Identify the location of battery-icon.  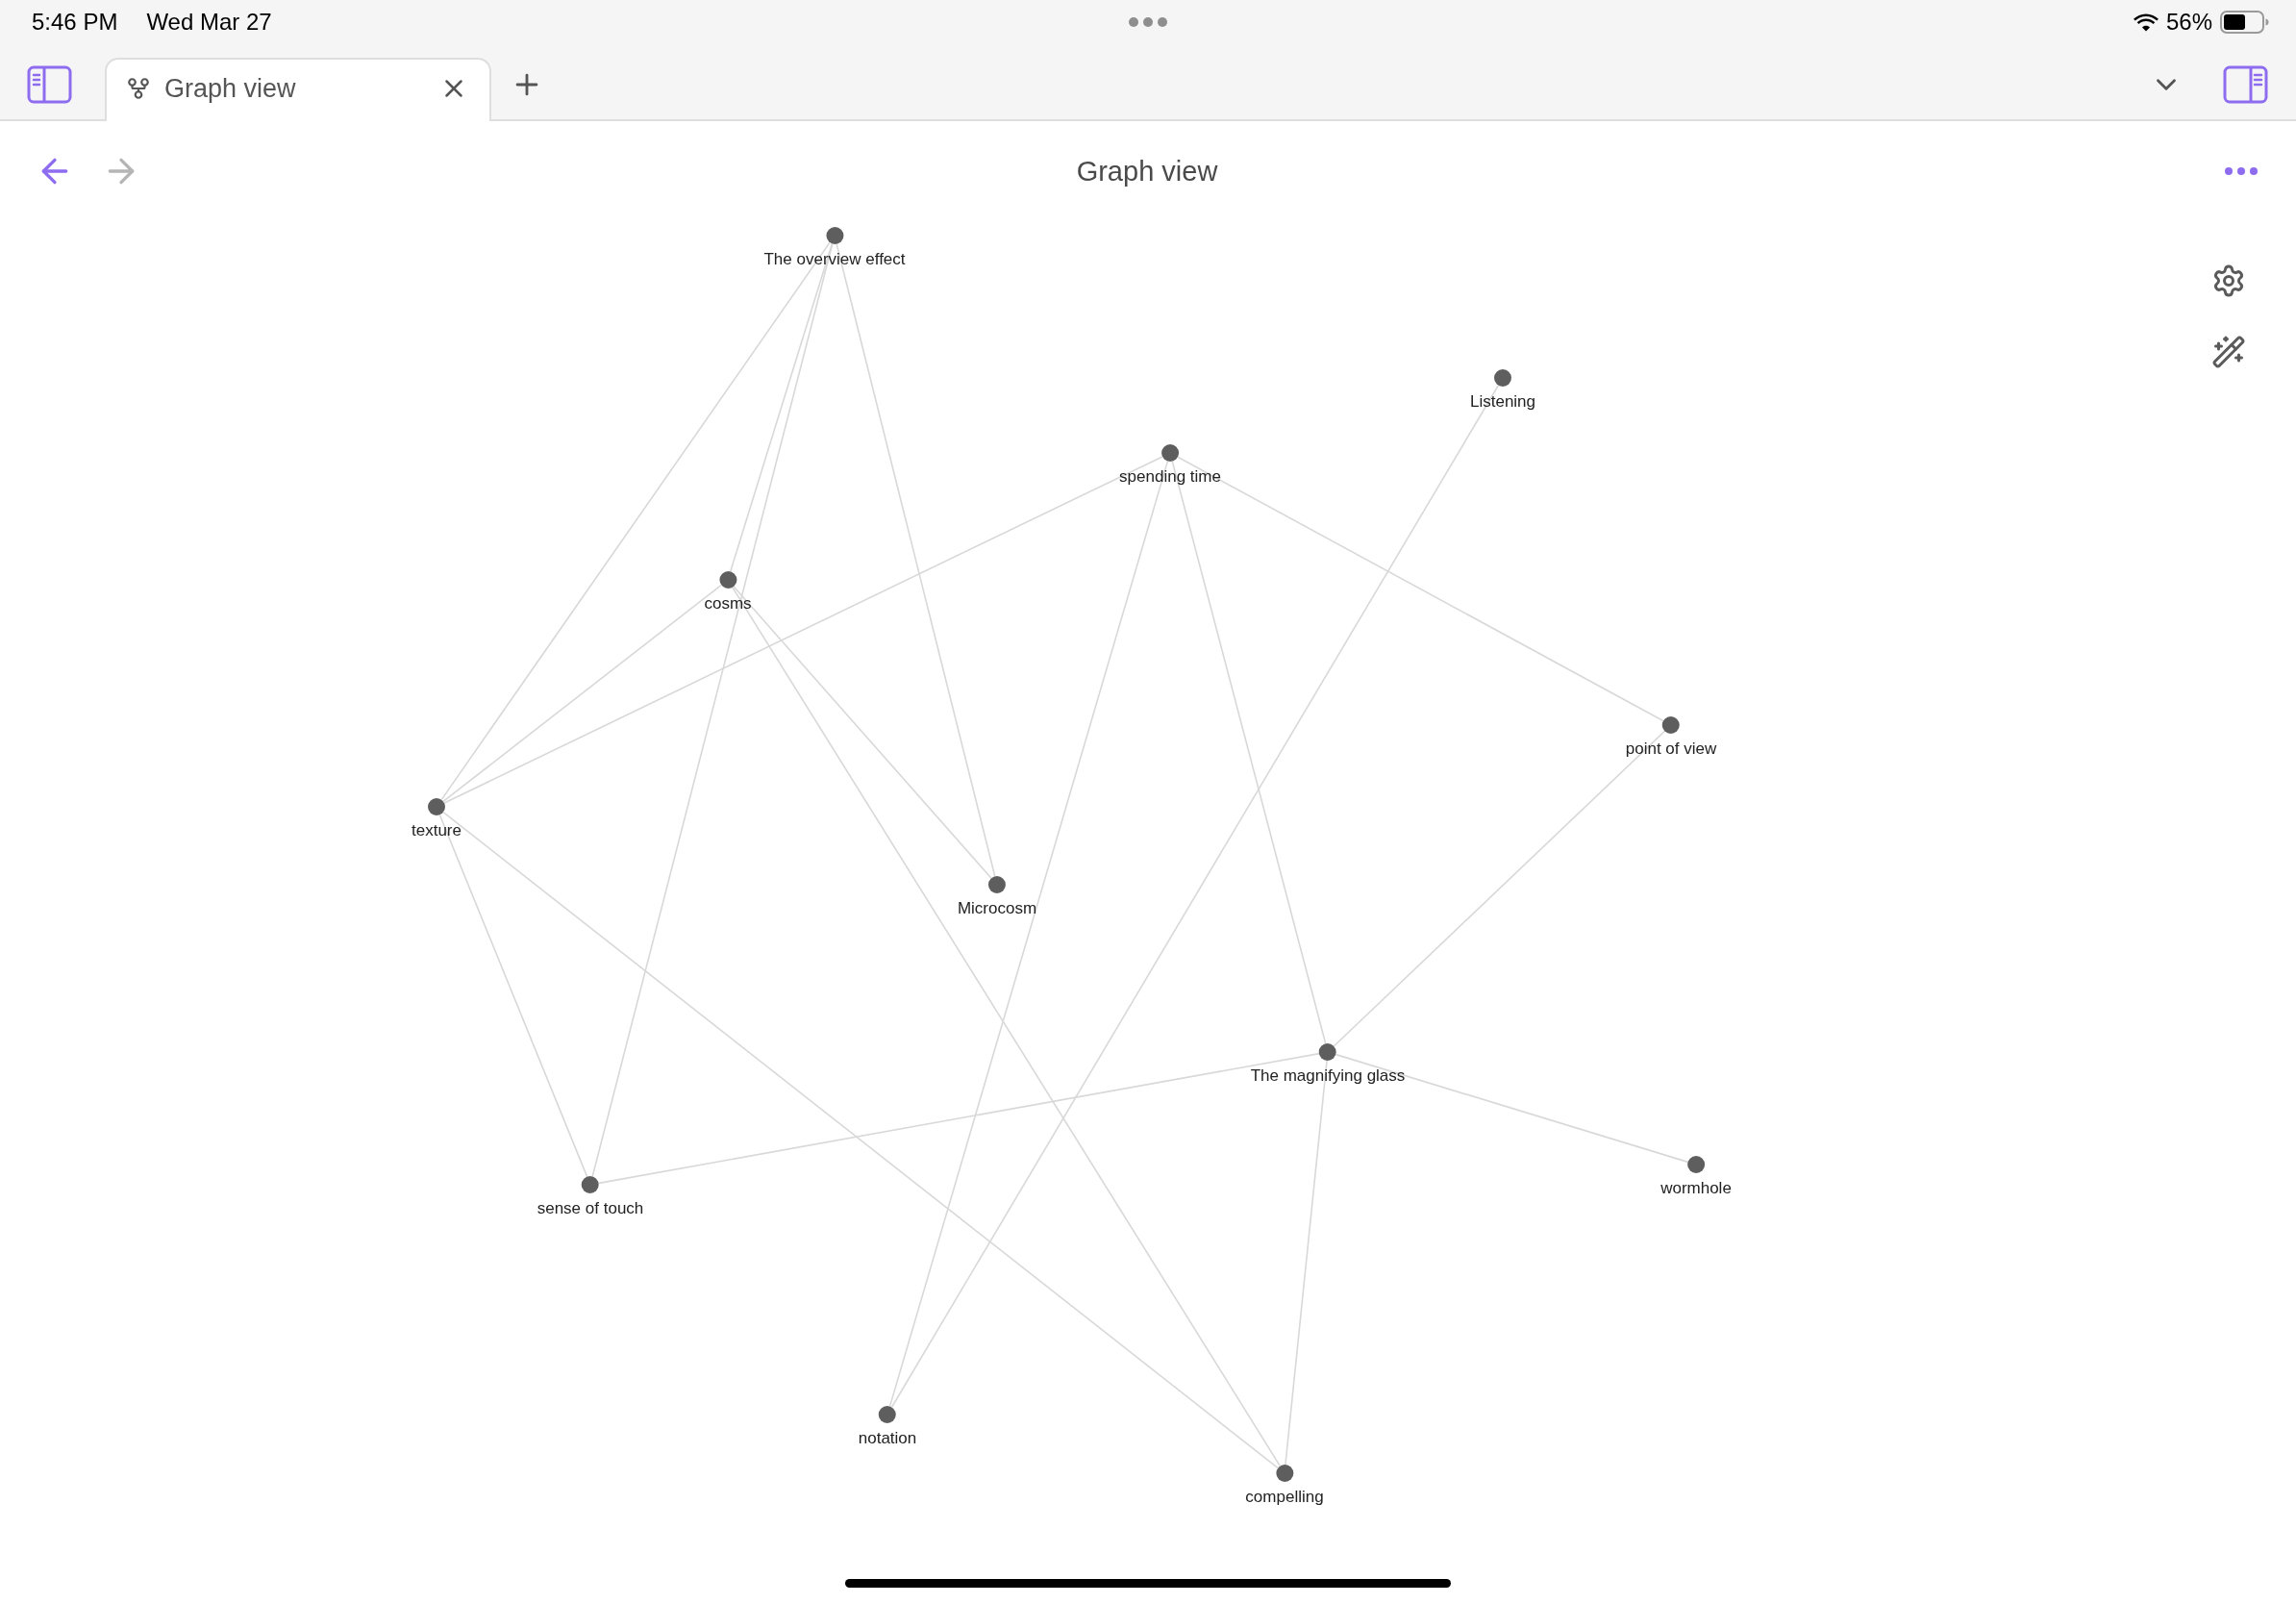
(2244, 22).